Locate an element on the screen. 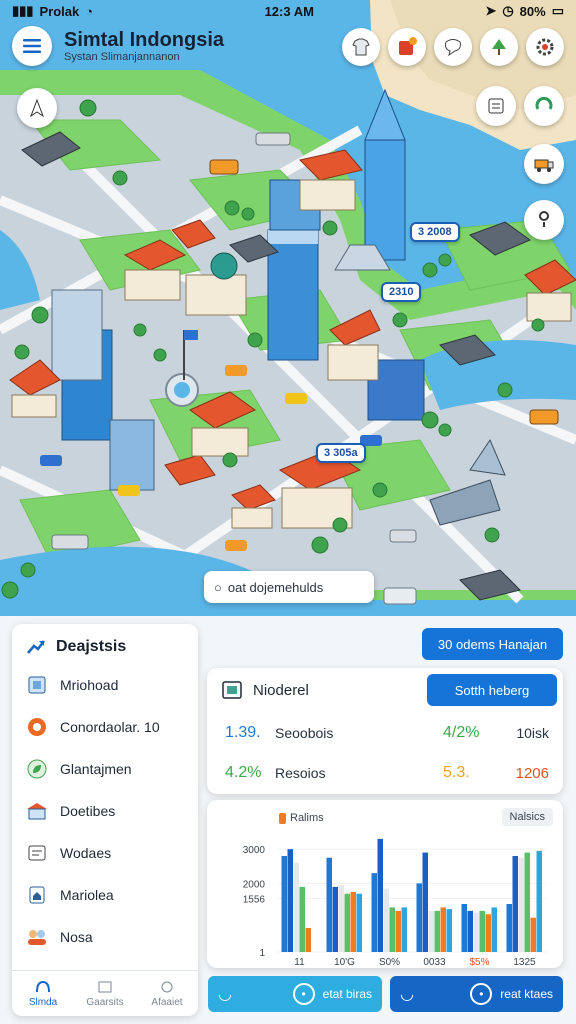 Image resolution: width=576 pixels, height=1024 pixels. x-tick-label: 10'G is located at coordinates (344, 962).